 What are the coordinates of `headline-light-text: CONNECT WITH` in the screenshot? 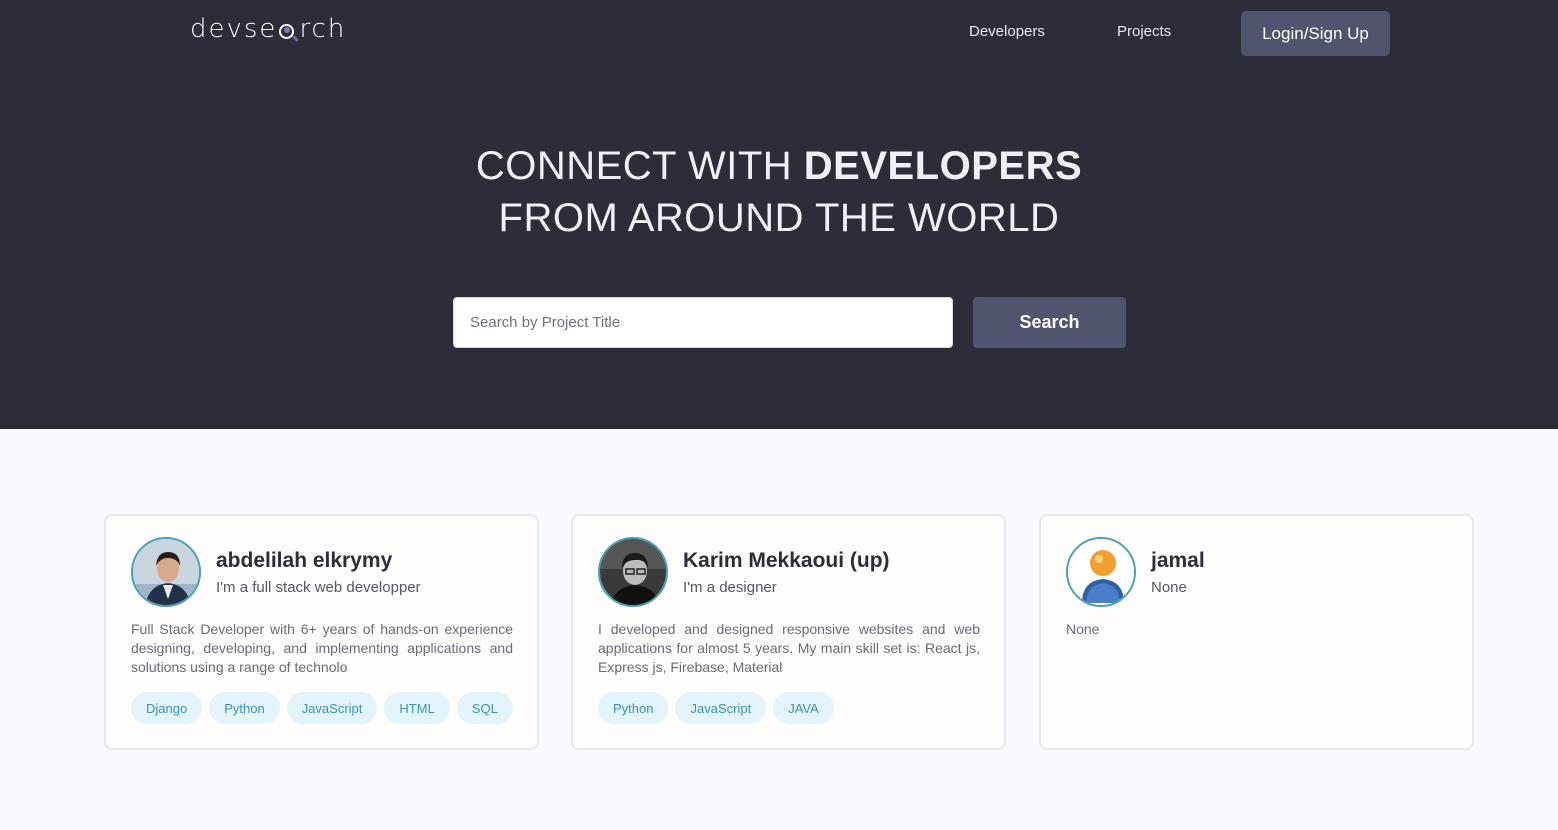 It's located at (639, 166).